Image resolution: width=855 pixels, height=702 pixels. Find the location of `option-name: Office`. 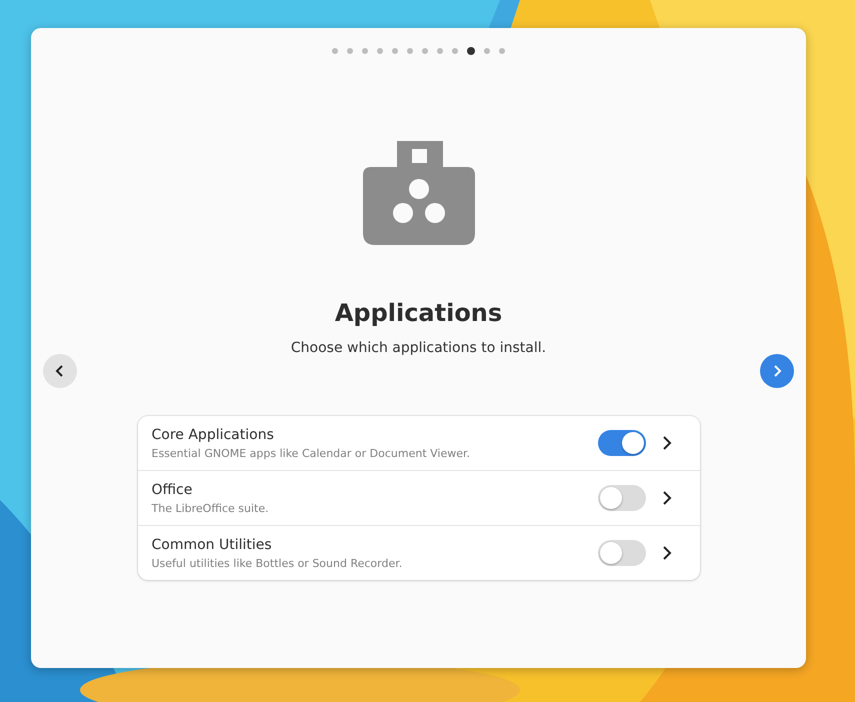

option-name: Office is located at coordinates (173, 490).